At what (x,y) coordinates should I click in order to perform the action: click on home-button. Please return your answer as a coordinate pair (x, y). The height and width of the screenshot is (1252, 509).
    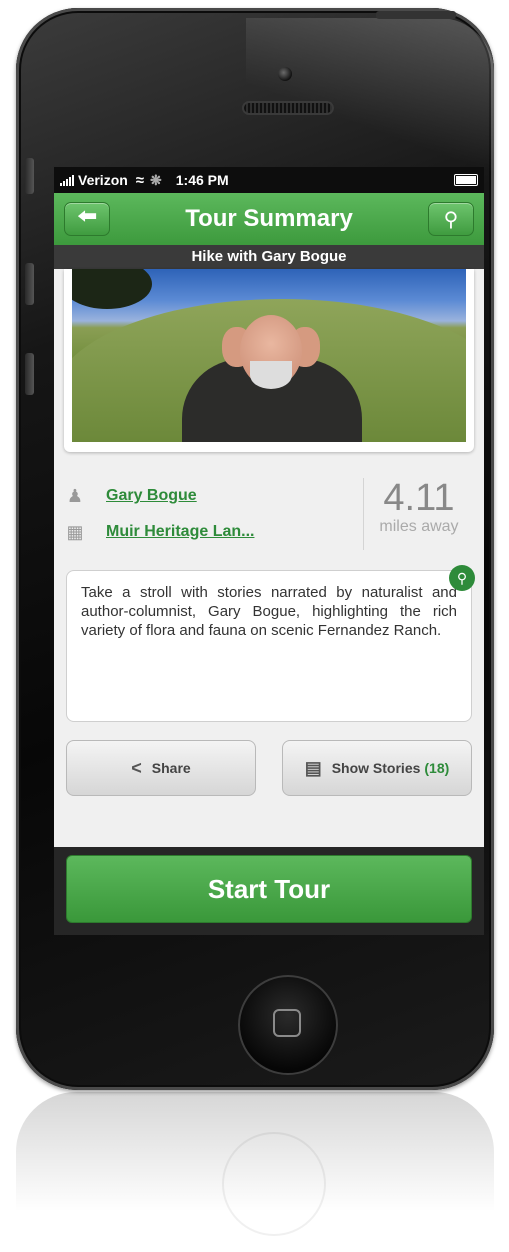
    Looking at the image, I should click on (288, 1025).